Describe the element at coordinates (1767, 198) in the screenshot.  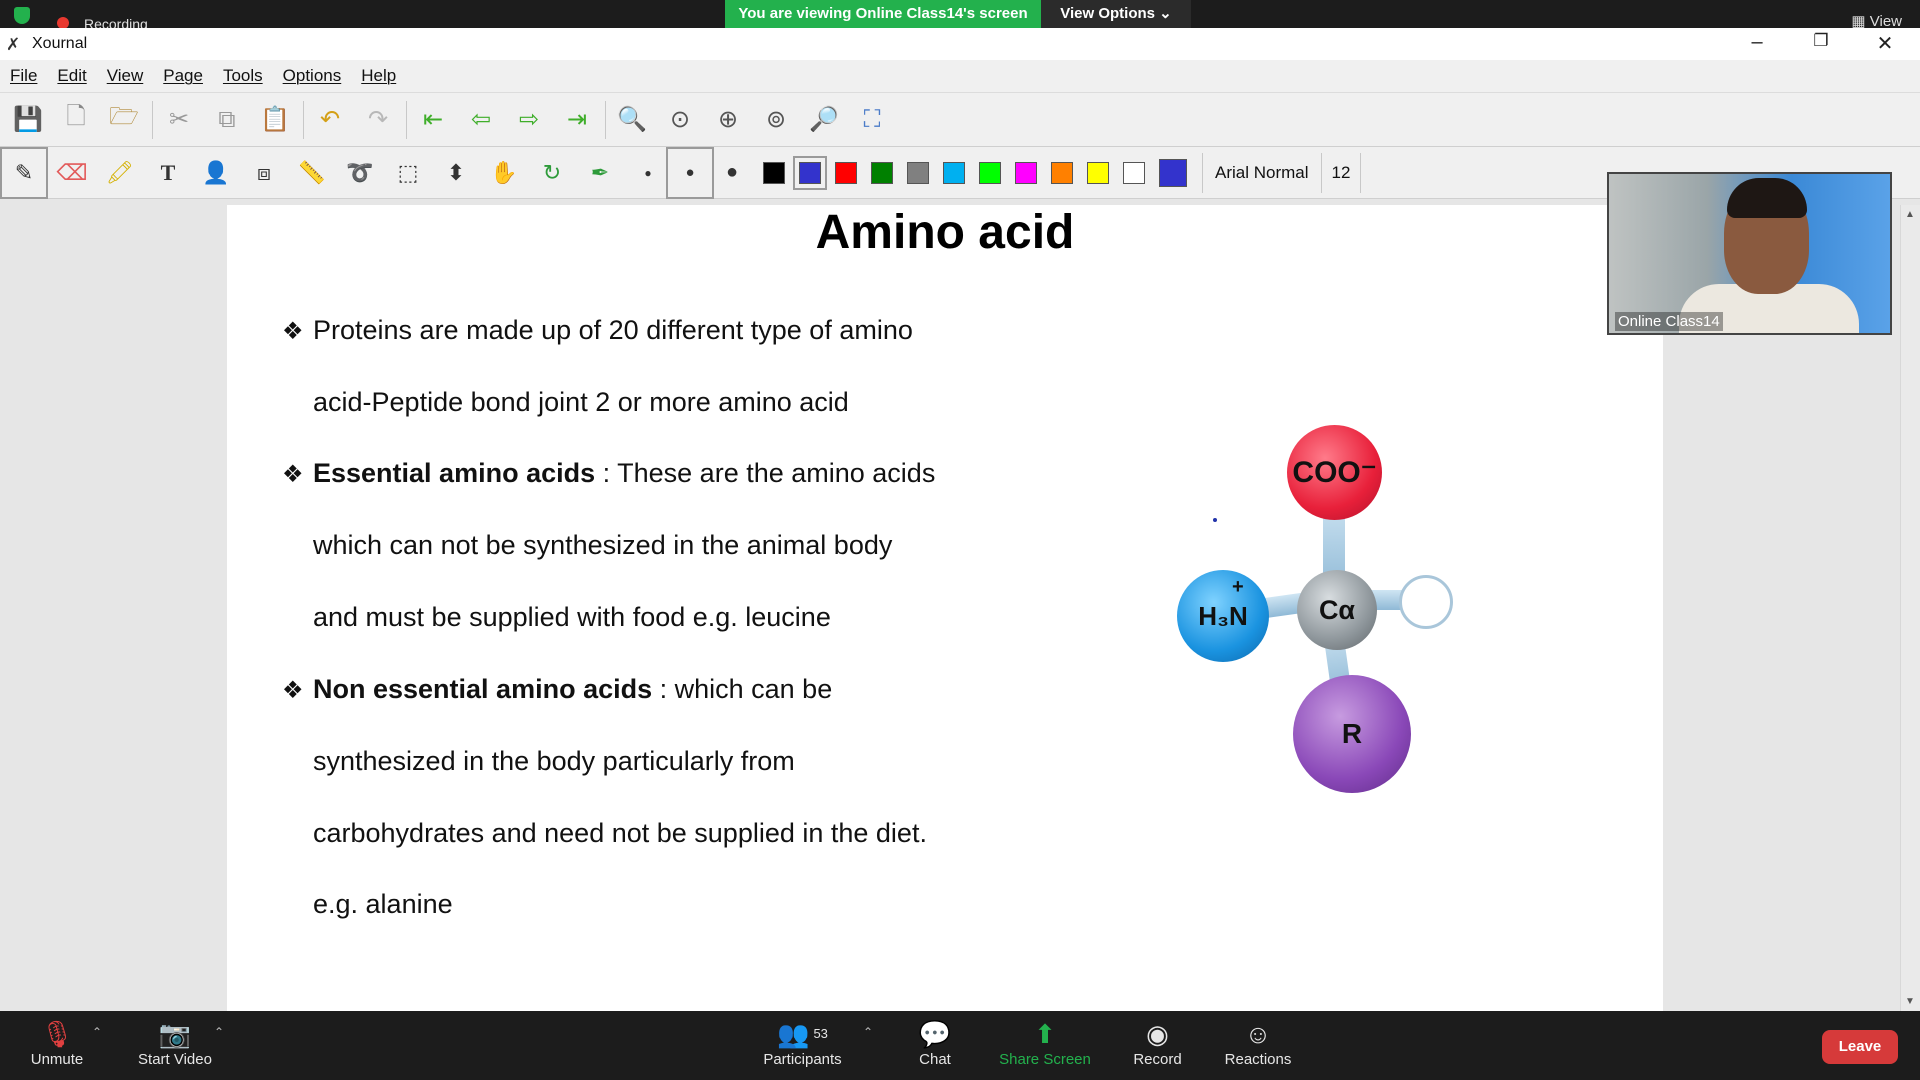
I see `video-person-hair` at that location.